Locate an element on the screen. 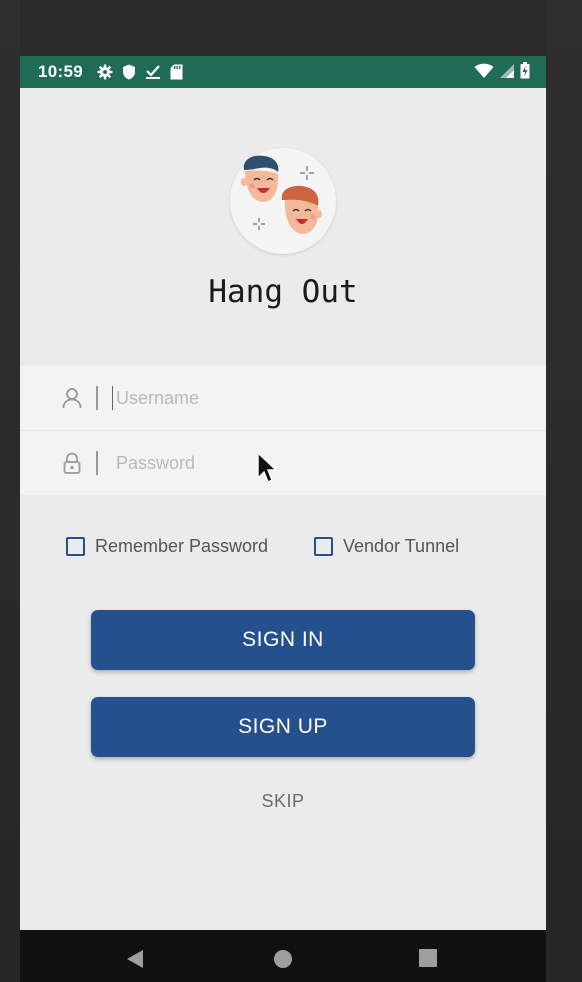  navigation-bar is located at coordinates (283, 956).